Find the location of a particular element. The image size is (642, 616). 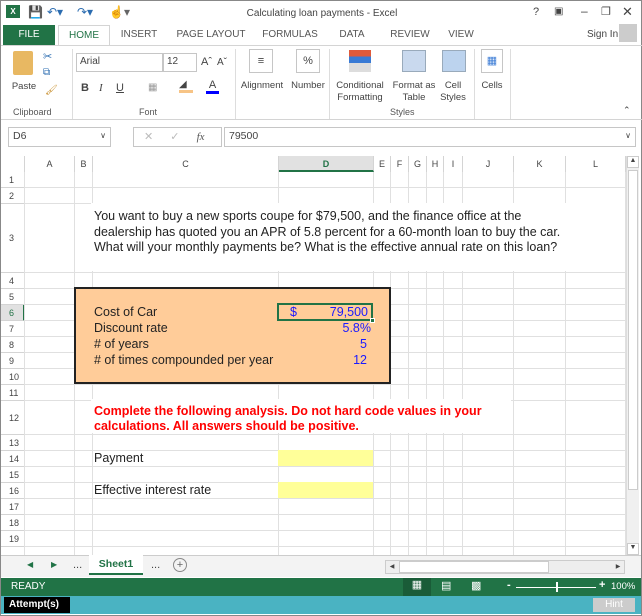

conditional-formatting-icon is located at coordinates (360, 61).